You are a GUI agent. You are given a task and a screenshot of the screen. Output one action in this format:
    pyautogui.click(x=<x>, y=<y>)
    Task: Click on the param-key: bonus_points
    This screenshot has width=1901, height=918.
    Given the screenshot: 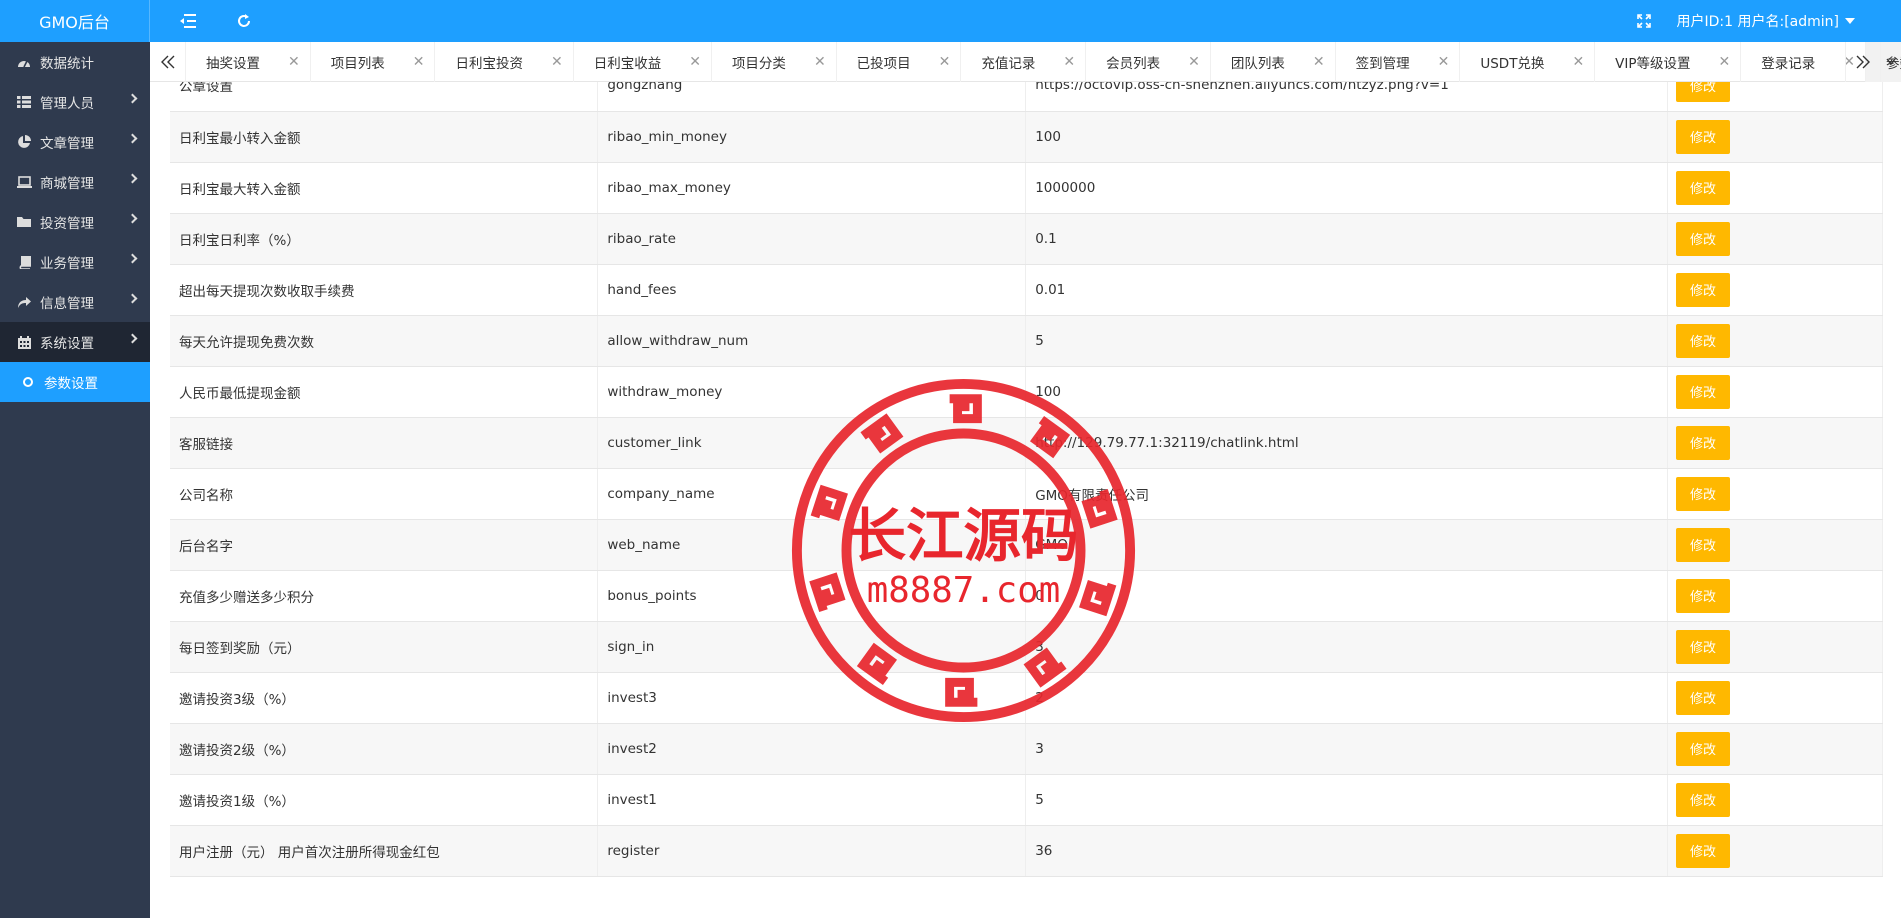 What is the action you would take?
    pyautogui.click(x=812, y=596)
    